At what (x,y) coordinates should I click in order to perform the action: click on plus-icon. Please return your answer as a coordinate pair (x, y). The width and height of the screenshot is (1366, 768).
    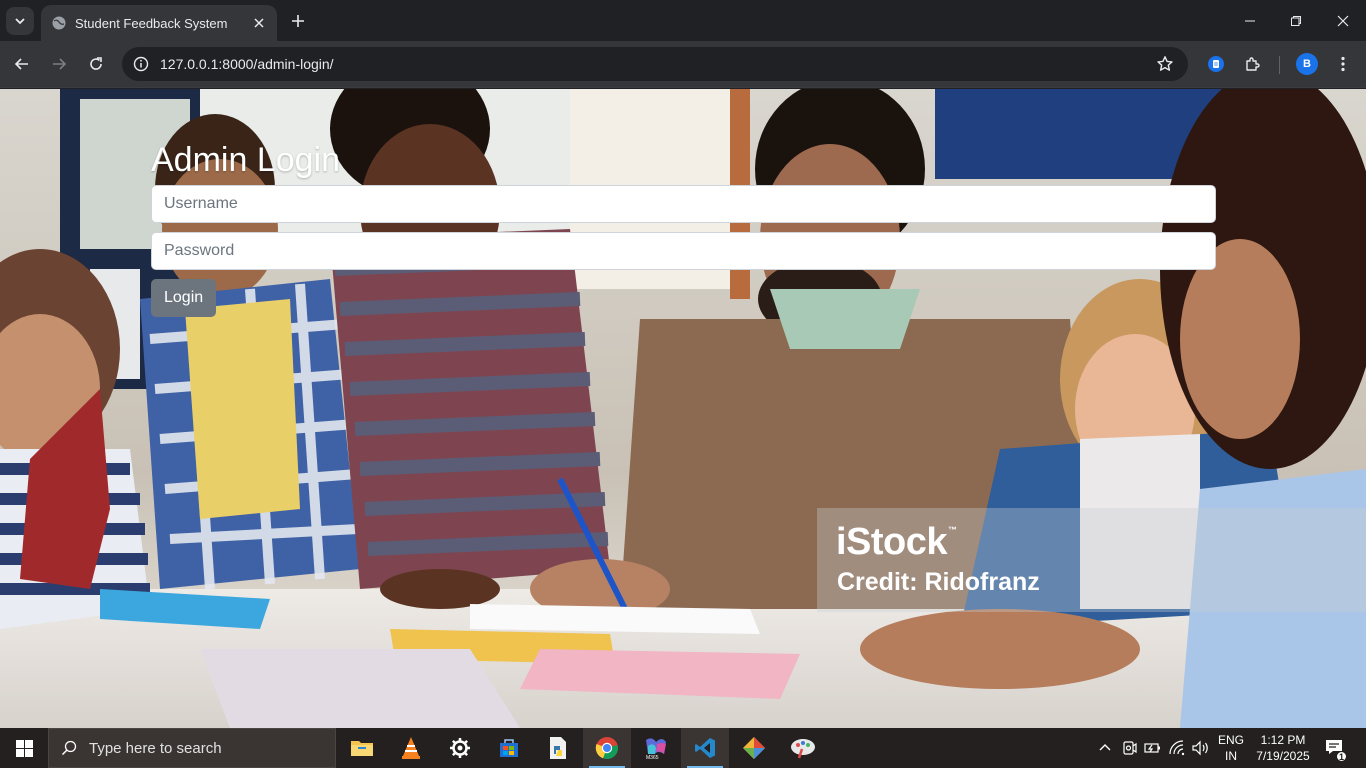
    Looking at the image, I should click on (298, 21).